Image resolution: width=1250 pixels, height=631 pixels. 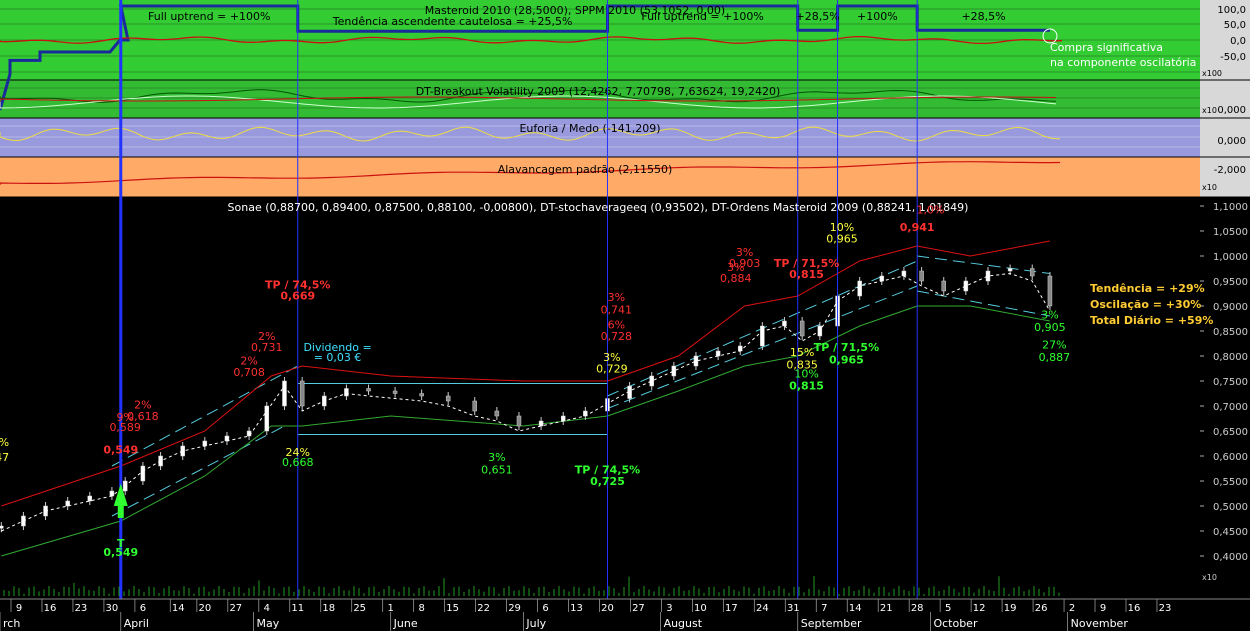 I want to click on day-tick-label: 29, so click(x=514, y=608).